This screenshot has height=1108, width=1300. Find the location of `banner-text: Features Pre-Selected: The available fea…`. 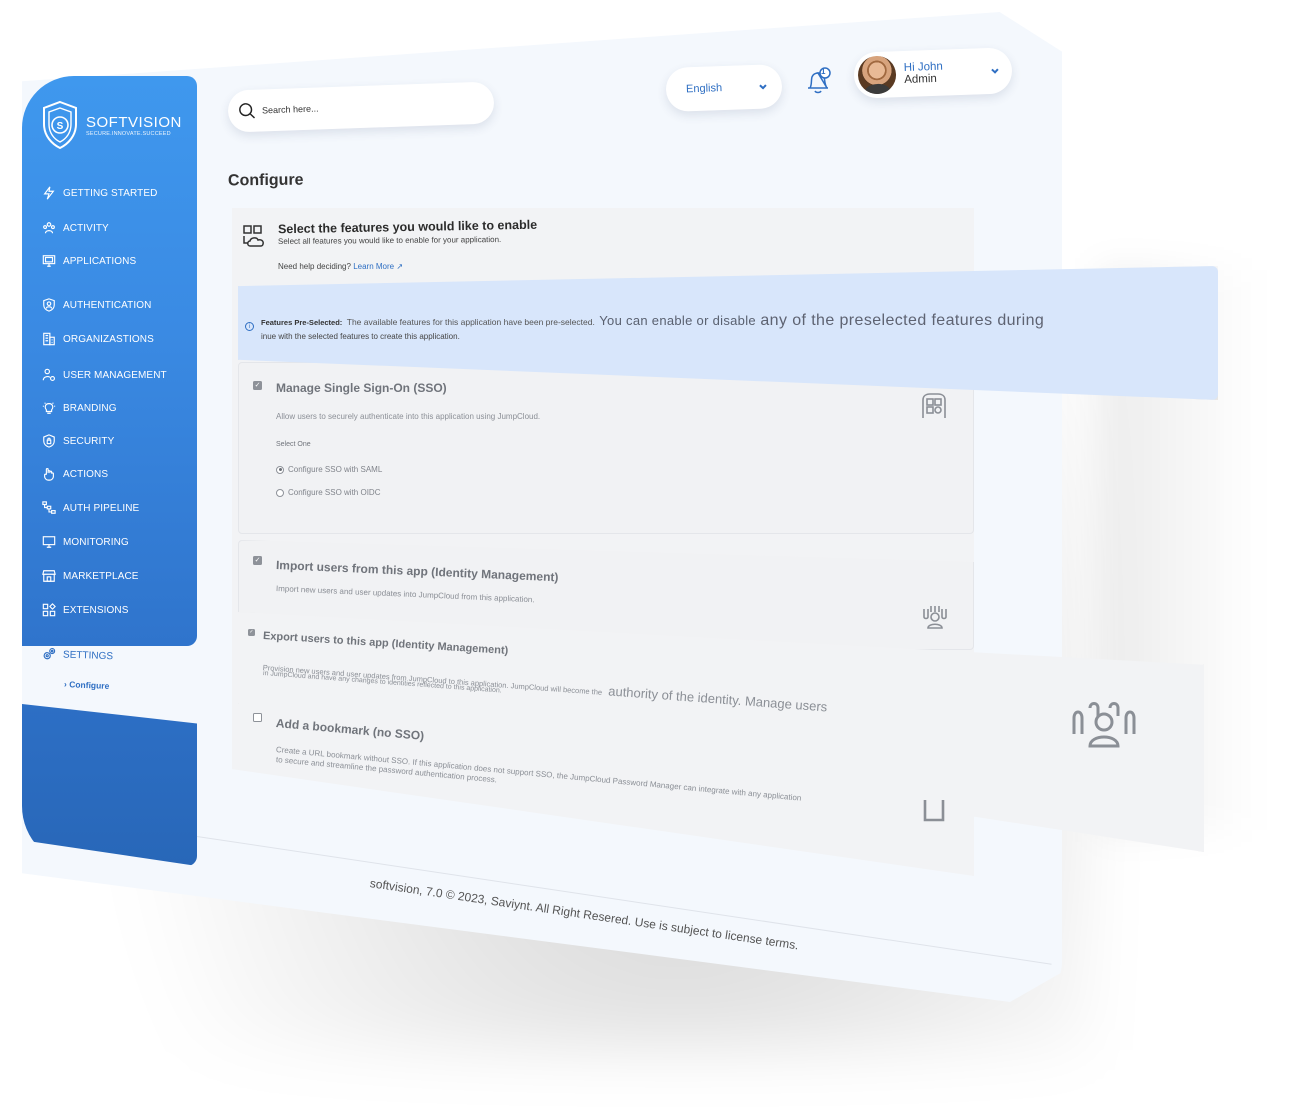

banner-text: Features Pre-Selected: The available fea… is located at coordinates (652, 321).